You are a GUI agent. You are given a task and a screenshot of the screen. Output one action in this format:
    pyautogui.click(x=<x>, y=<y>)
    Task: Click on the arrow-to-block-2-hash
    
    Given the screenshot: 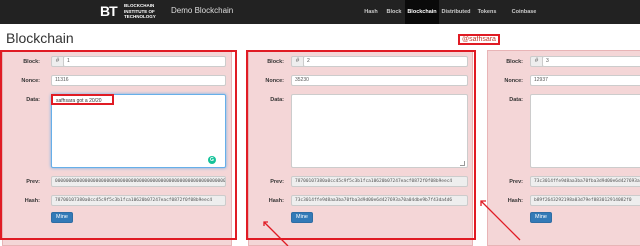 What is the action you would take?
    pyautogui.click(x=500, y=220)
    